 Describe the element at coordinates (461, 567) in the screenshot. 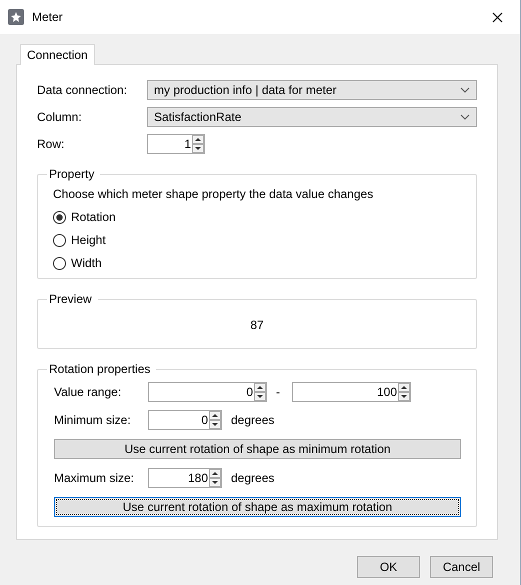

I see `dialog-button: Cancel` at that location.